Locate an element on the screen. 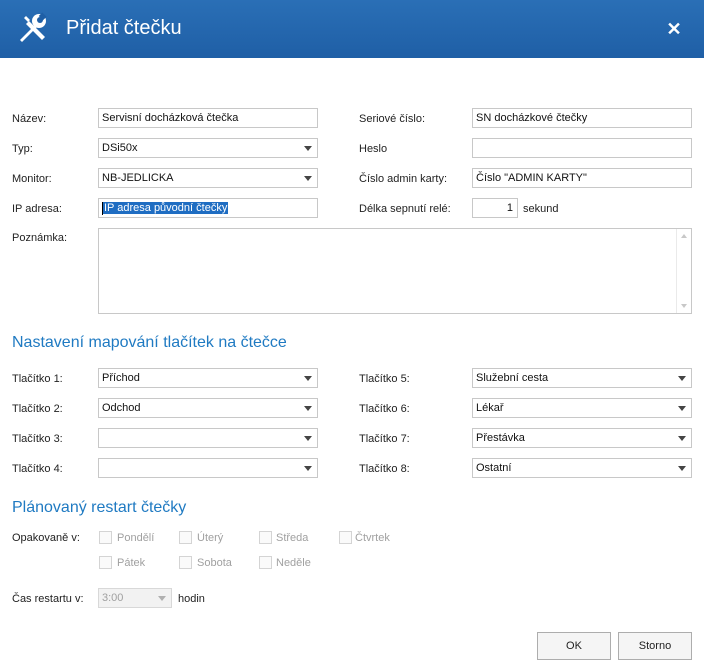 The image size is (704, 672). button-3-select is located at coordinates (208, 438).